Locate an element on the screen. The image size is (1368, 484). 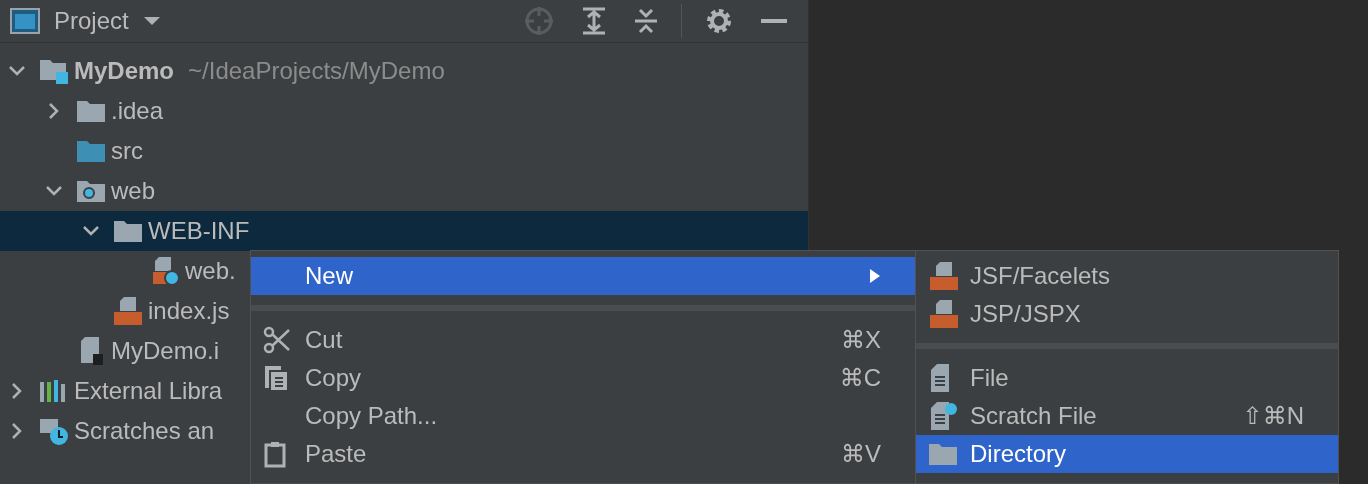
tree-item-label: web. is located at coordinates (210, 271).